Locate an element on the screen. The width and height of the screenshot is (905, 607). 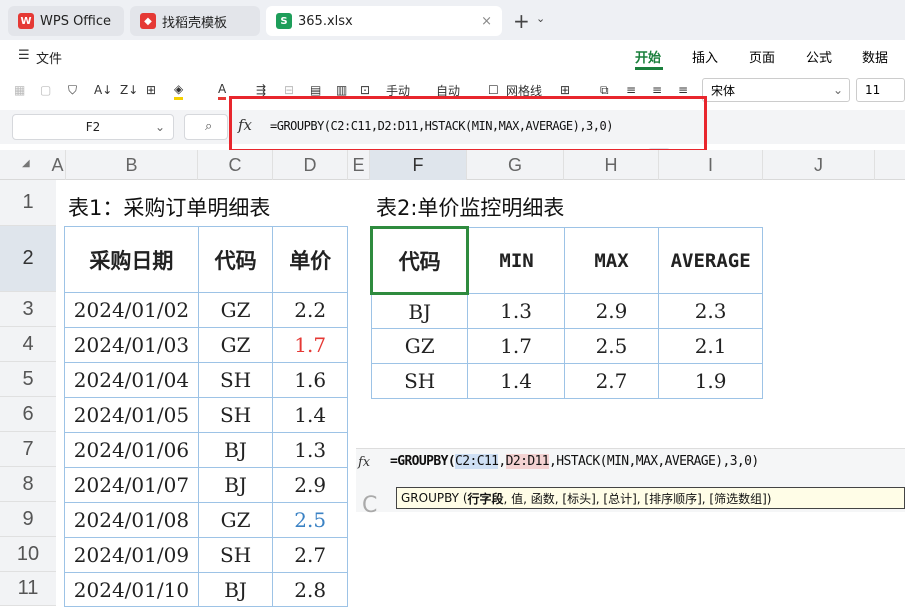
col-header-A: A is located at coordinates (58, 165).